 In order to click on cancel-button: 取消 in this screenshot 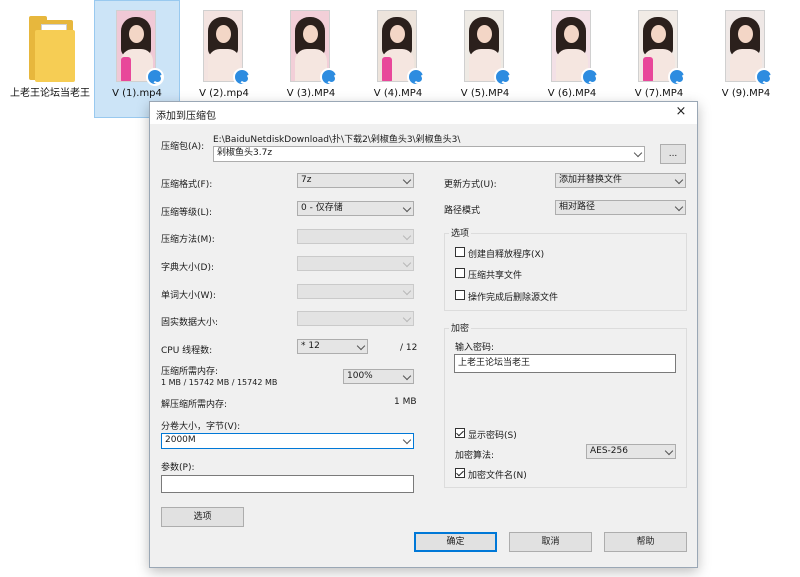, I will do `click(550, 542)`.